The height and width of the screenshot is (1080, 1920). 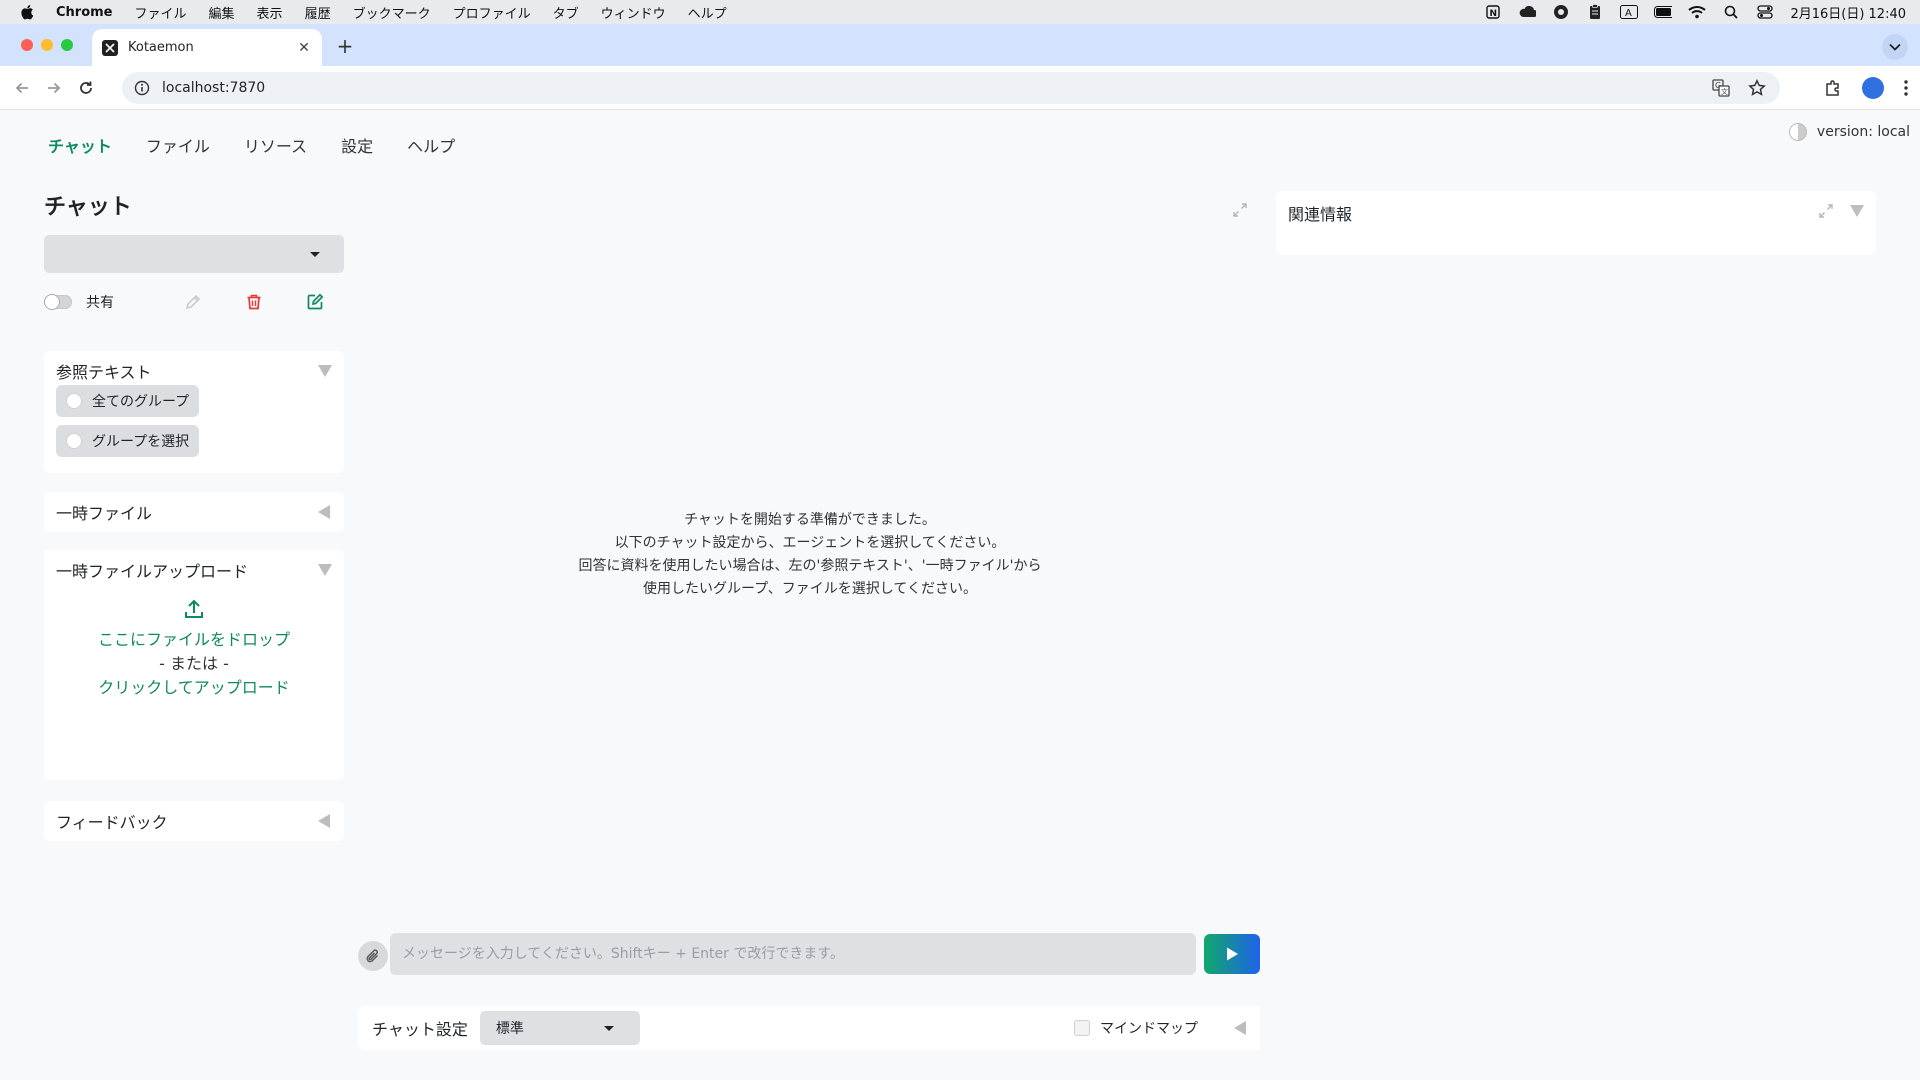 I want to click on conversation-actions: 共有, so click(x=194, y=302).